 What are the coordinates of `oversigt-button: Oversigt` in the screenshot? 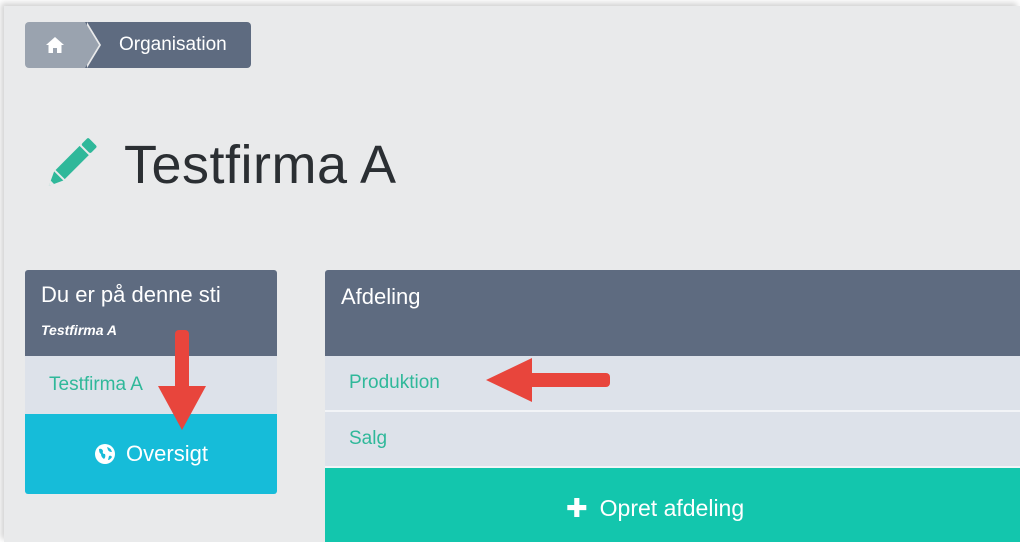 It's located at (151, 454).